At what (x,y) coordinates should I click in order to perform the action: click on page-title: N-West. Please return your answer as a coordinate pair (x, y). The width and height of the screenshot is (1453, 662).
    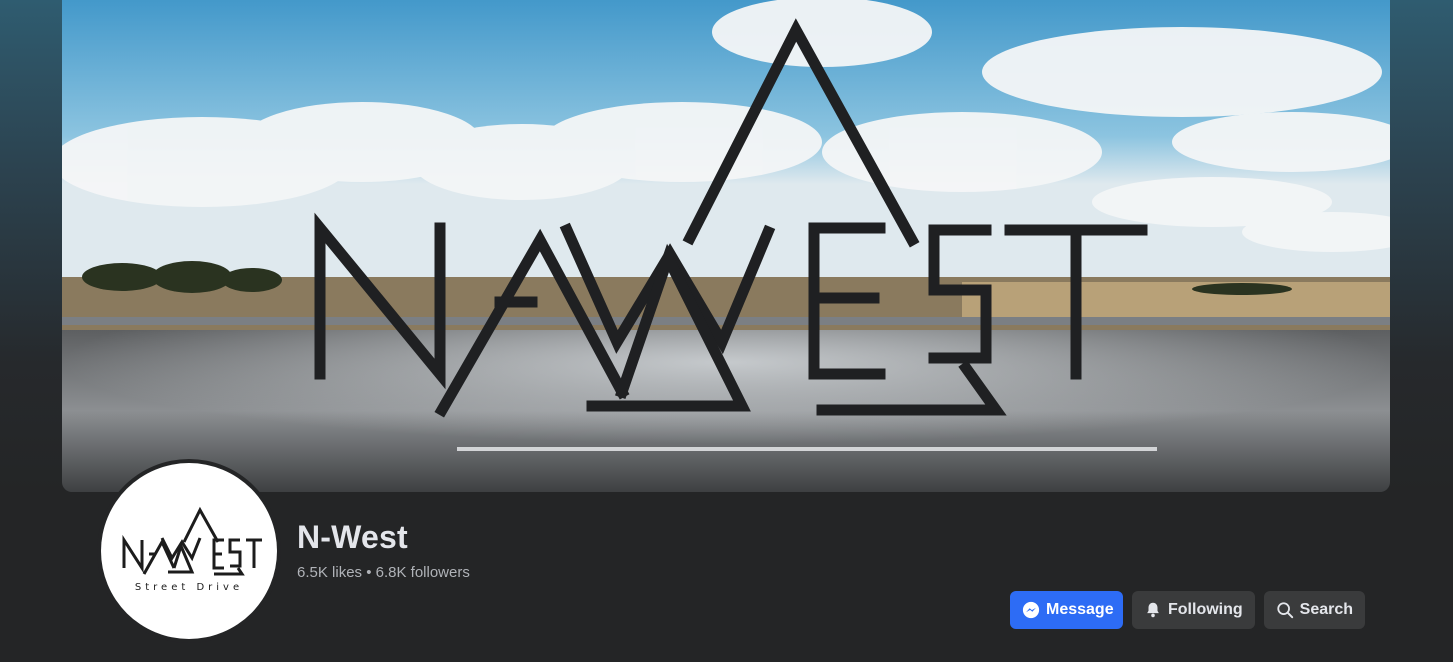
    Looking at the image, I should click on (352, 537).